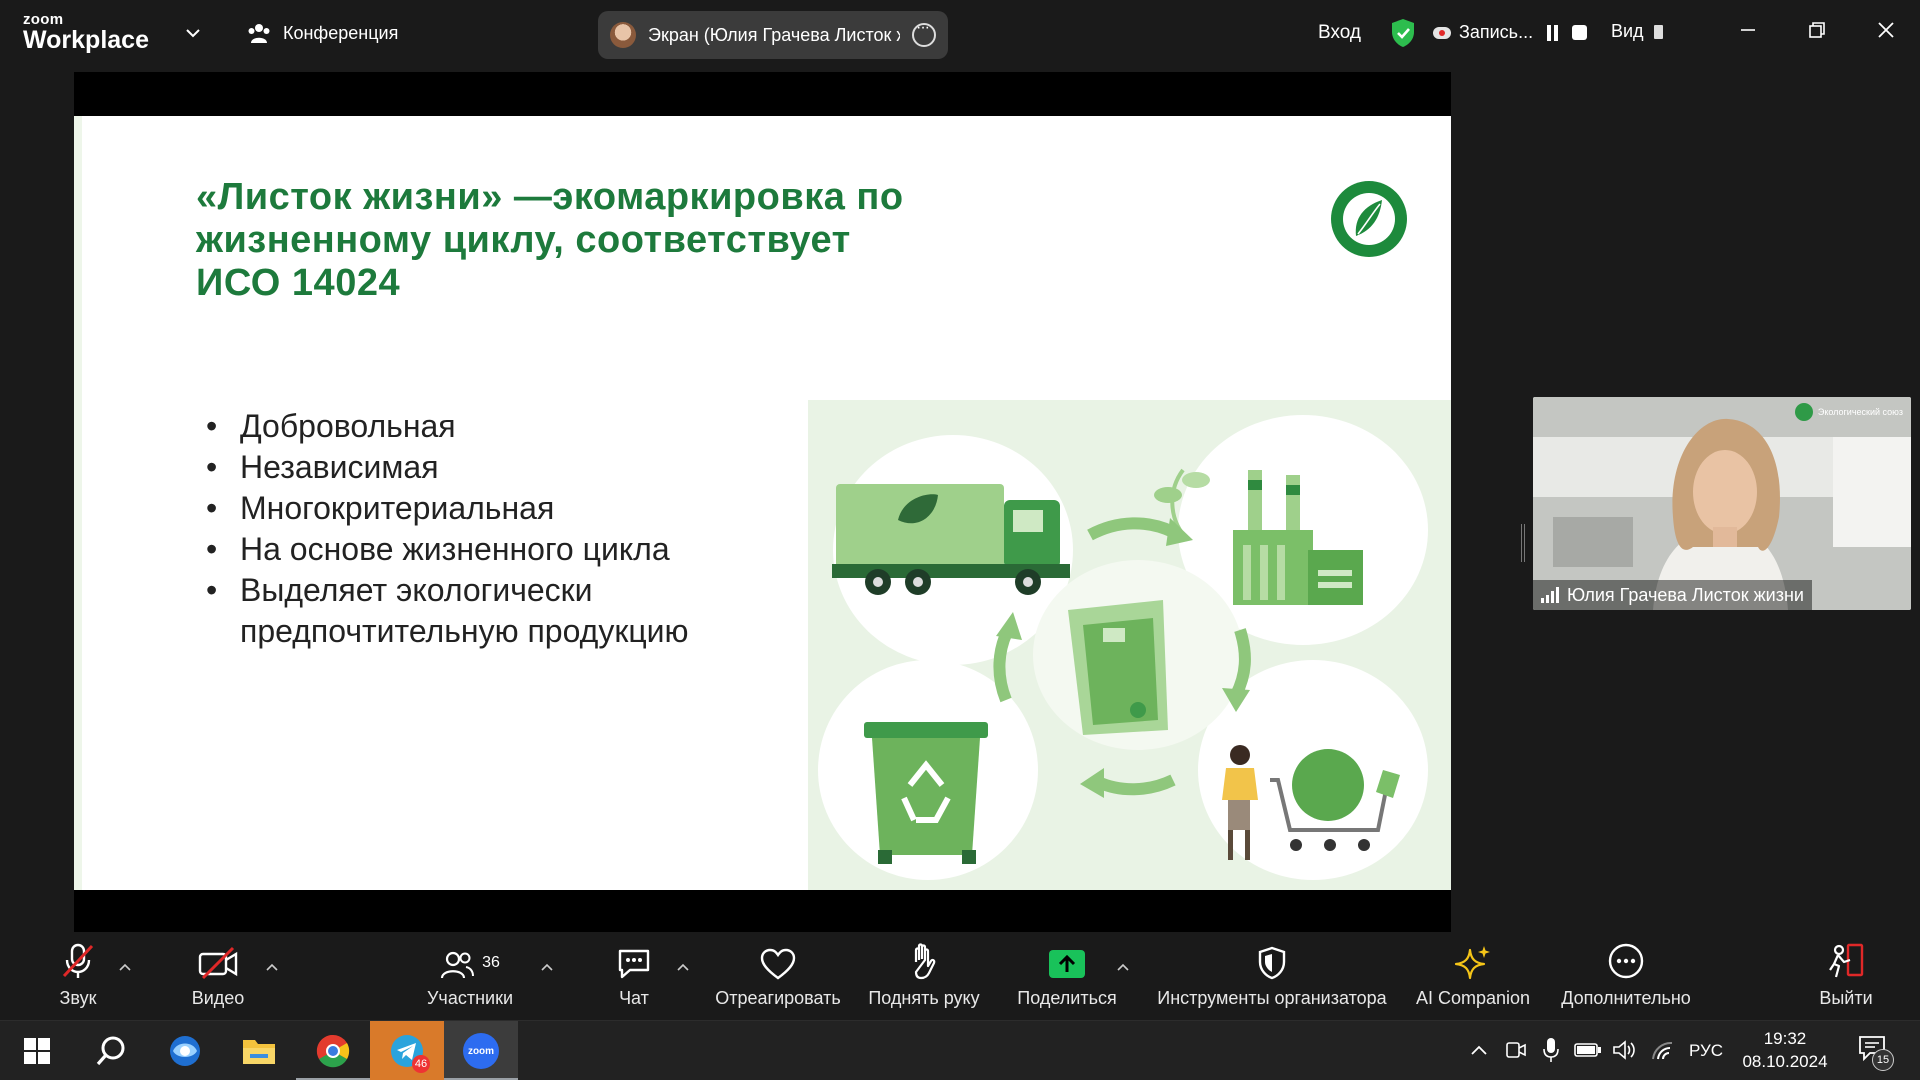 The width and height of the screenshot is (1920, 1080). I want to click on recycle-bin-icon, so click(926, 793).